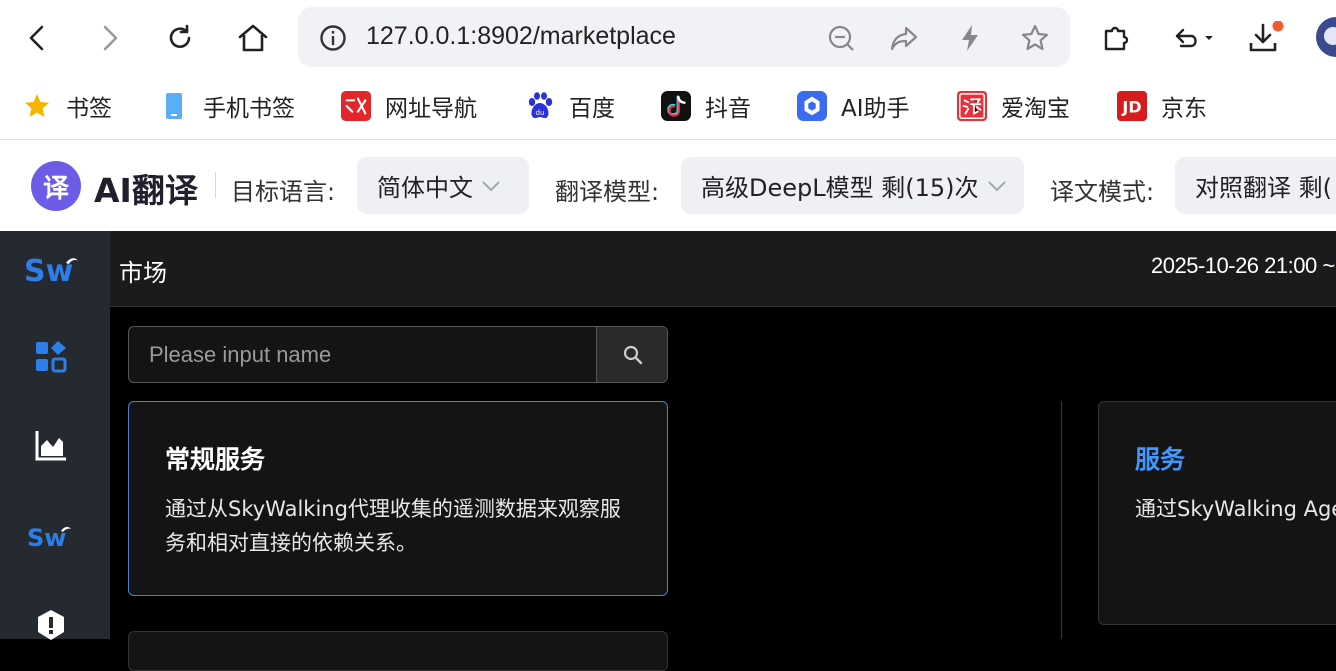 The width and height of the screenshot is (1336, 671). Describe the element at coordinates (215, 459) in the screenshot. I see `card-title: 常规服务` at that location.